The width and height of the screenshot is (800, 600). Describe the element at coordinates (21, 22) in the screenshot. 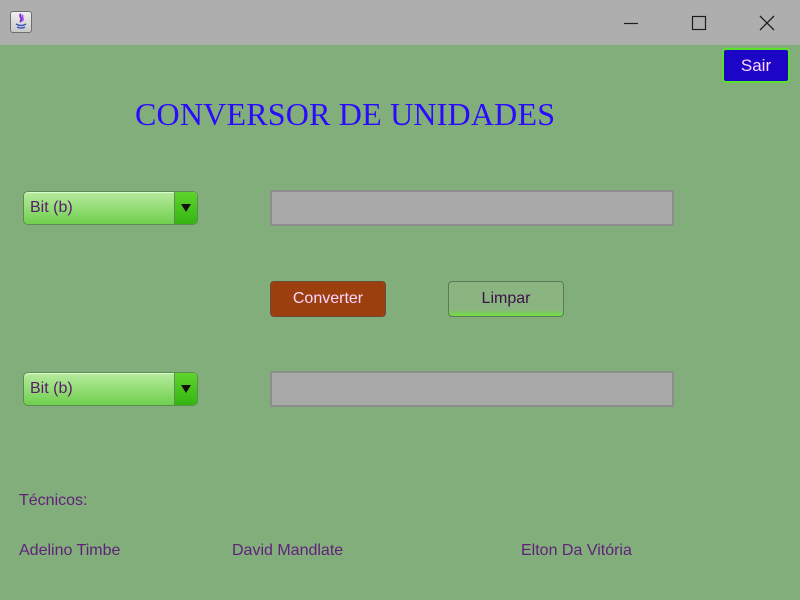

I see `java-app-icon` at that location.